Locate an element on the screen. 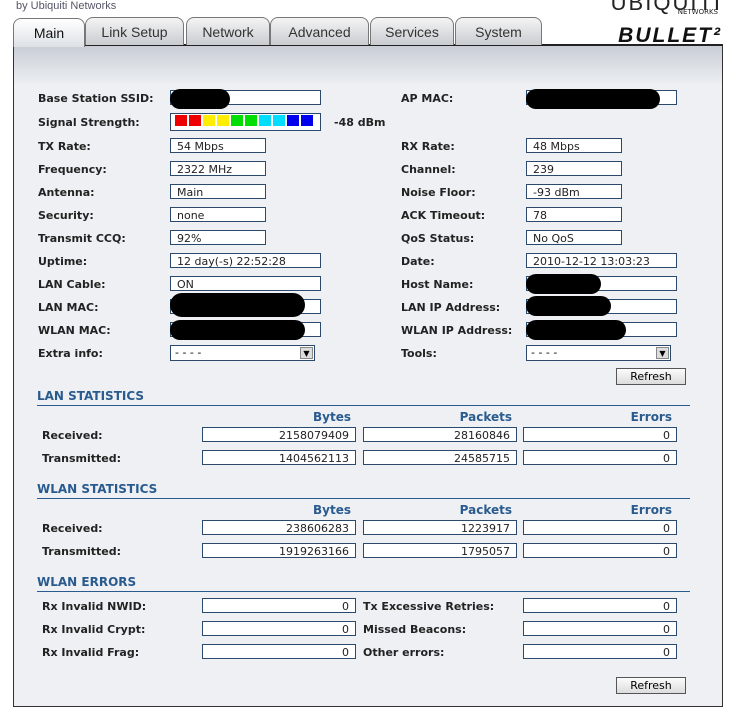  field-value: Main is located at coordinates (218, 191).